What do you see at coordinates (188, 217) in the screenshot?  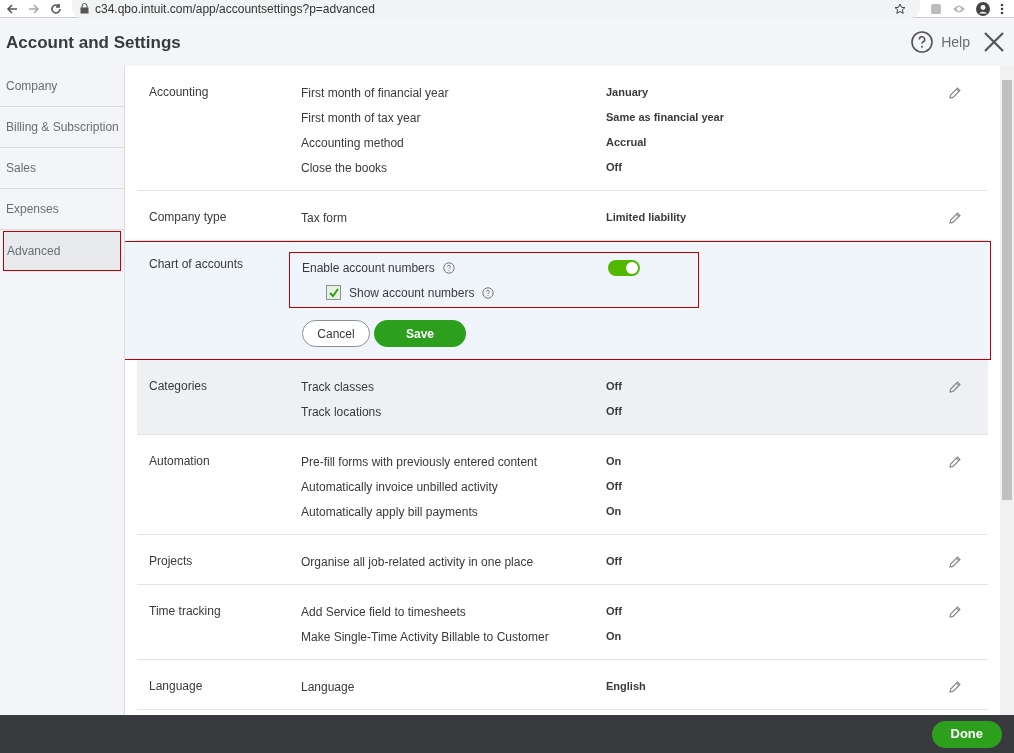 I see `section-label: Company type` at bounding box center [188, 217].